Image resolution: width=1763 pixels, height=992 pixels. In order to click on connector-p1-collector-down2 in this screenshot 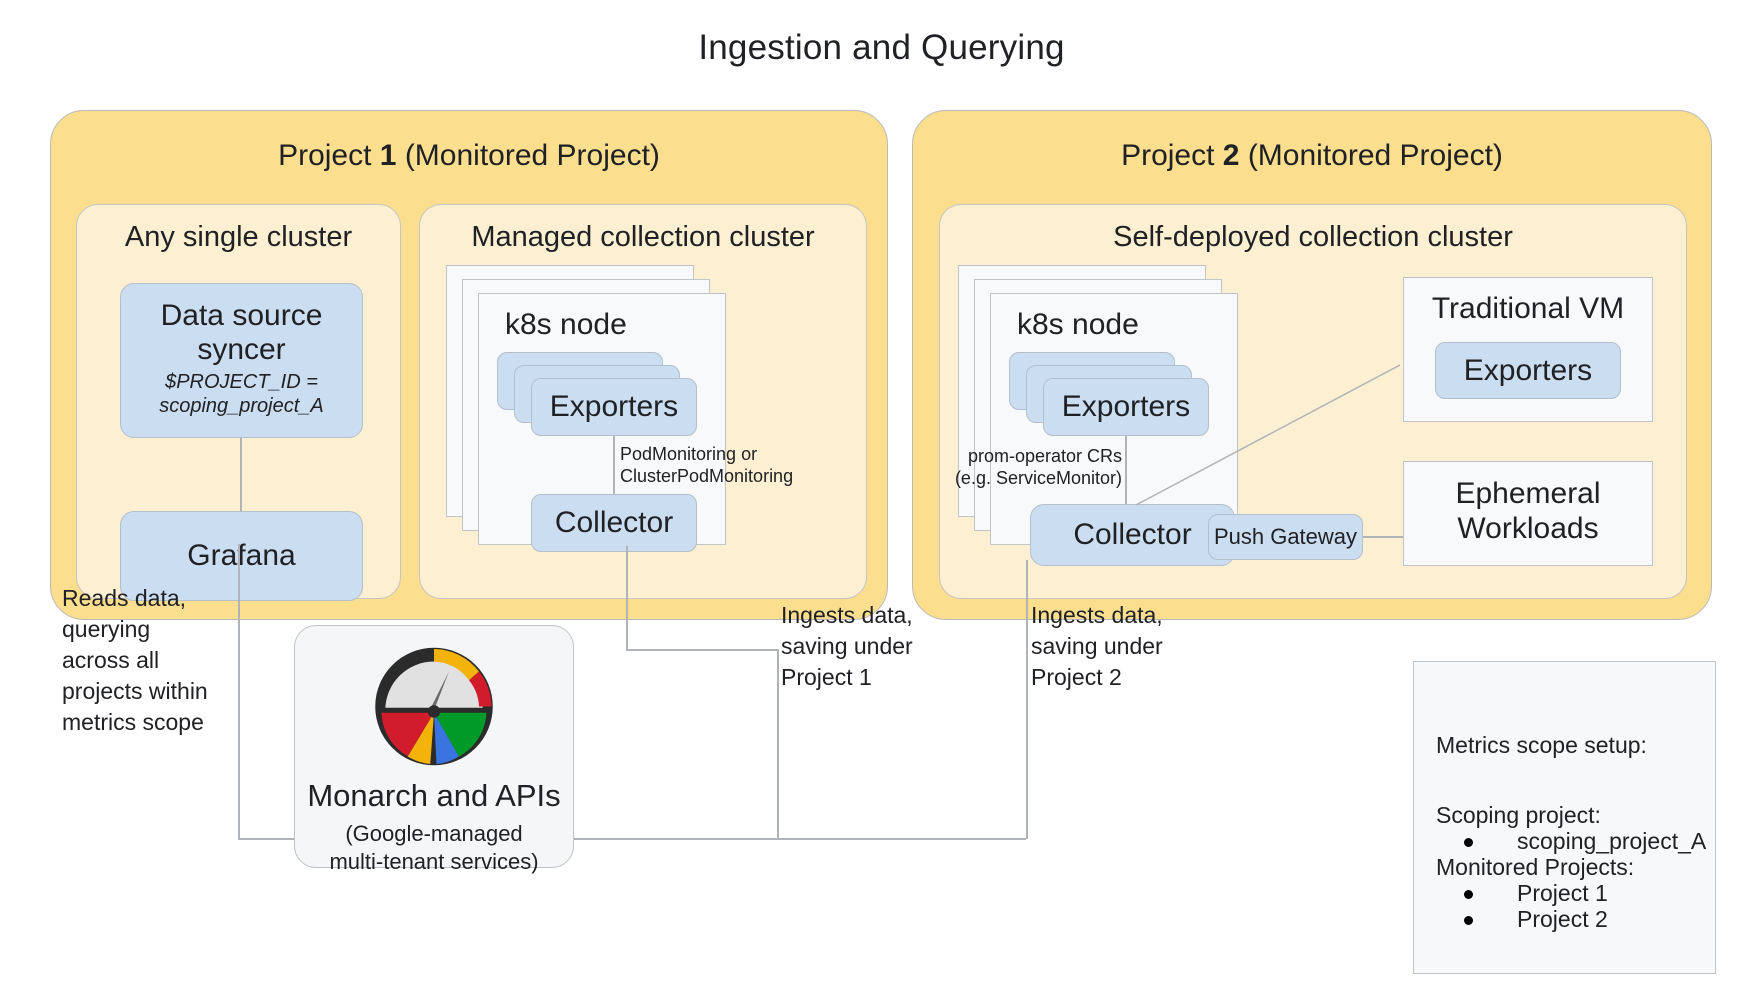, I will do `click(778, 744)`.